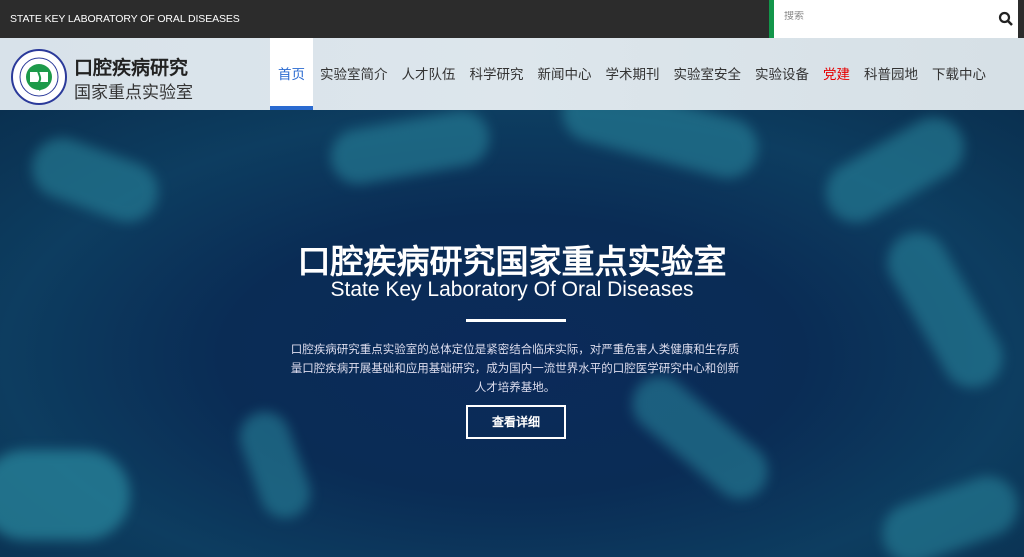 This screenshot has height=557, width=1024. What do you see at coordinates (782, 74) in the screenshot?
I see `nav-equipment: 实验设备` at bounding box center [782, 74].